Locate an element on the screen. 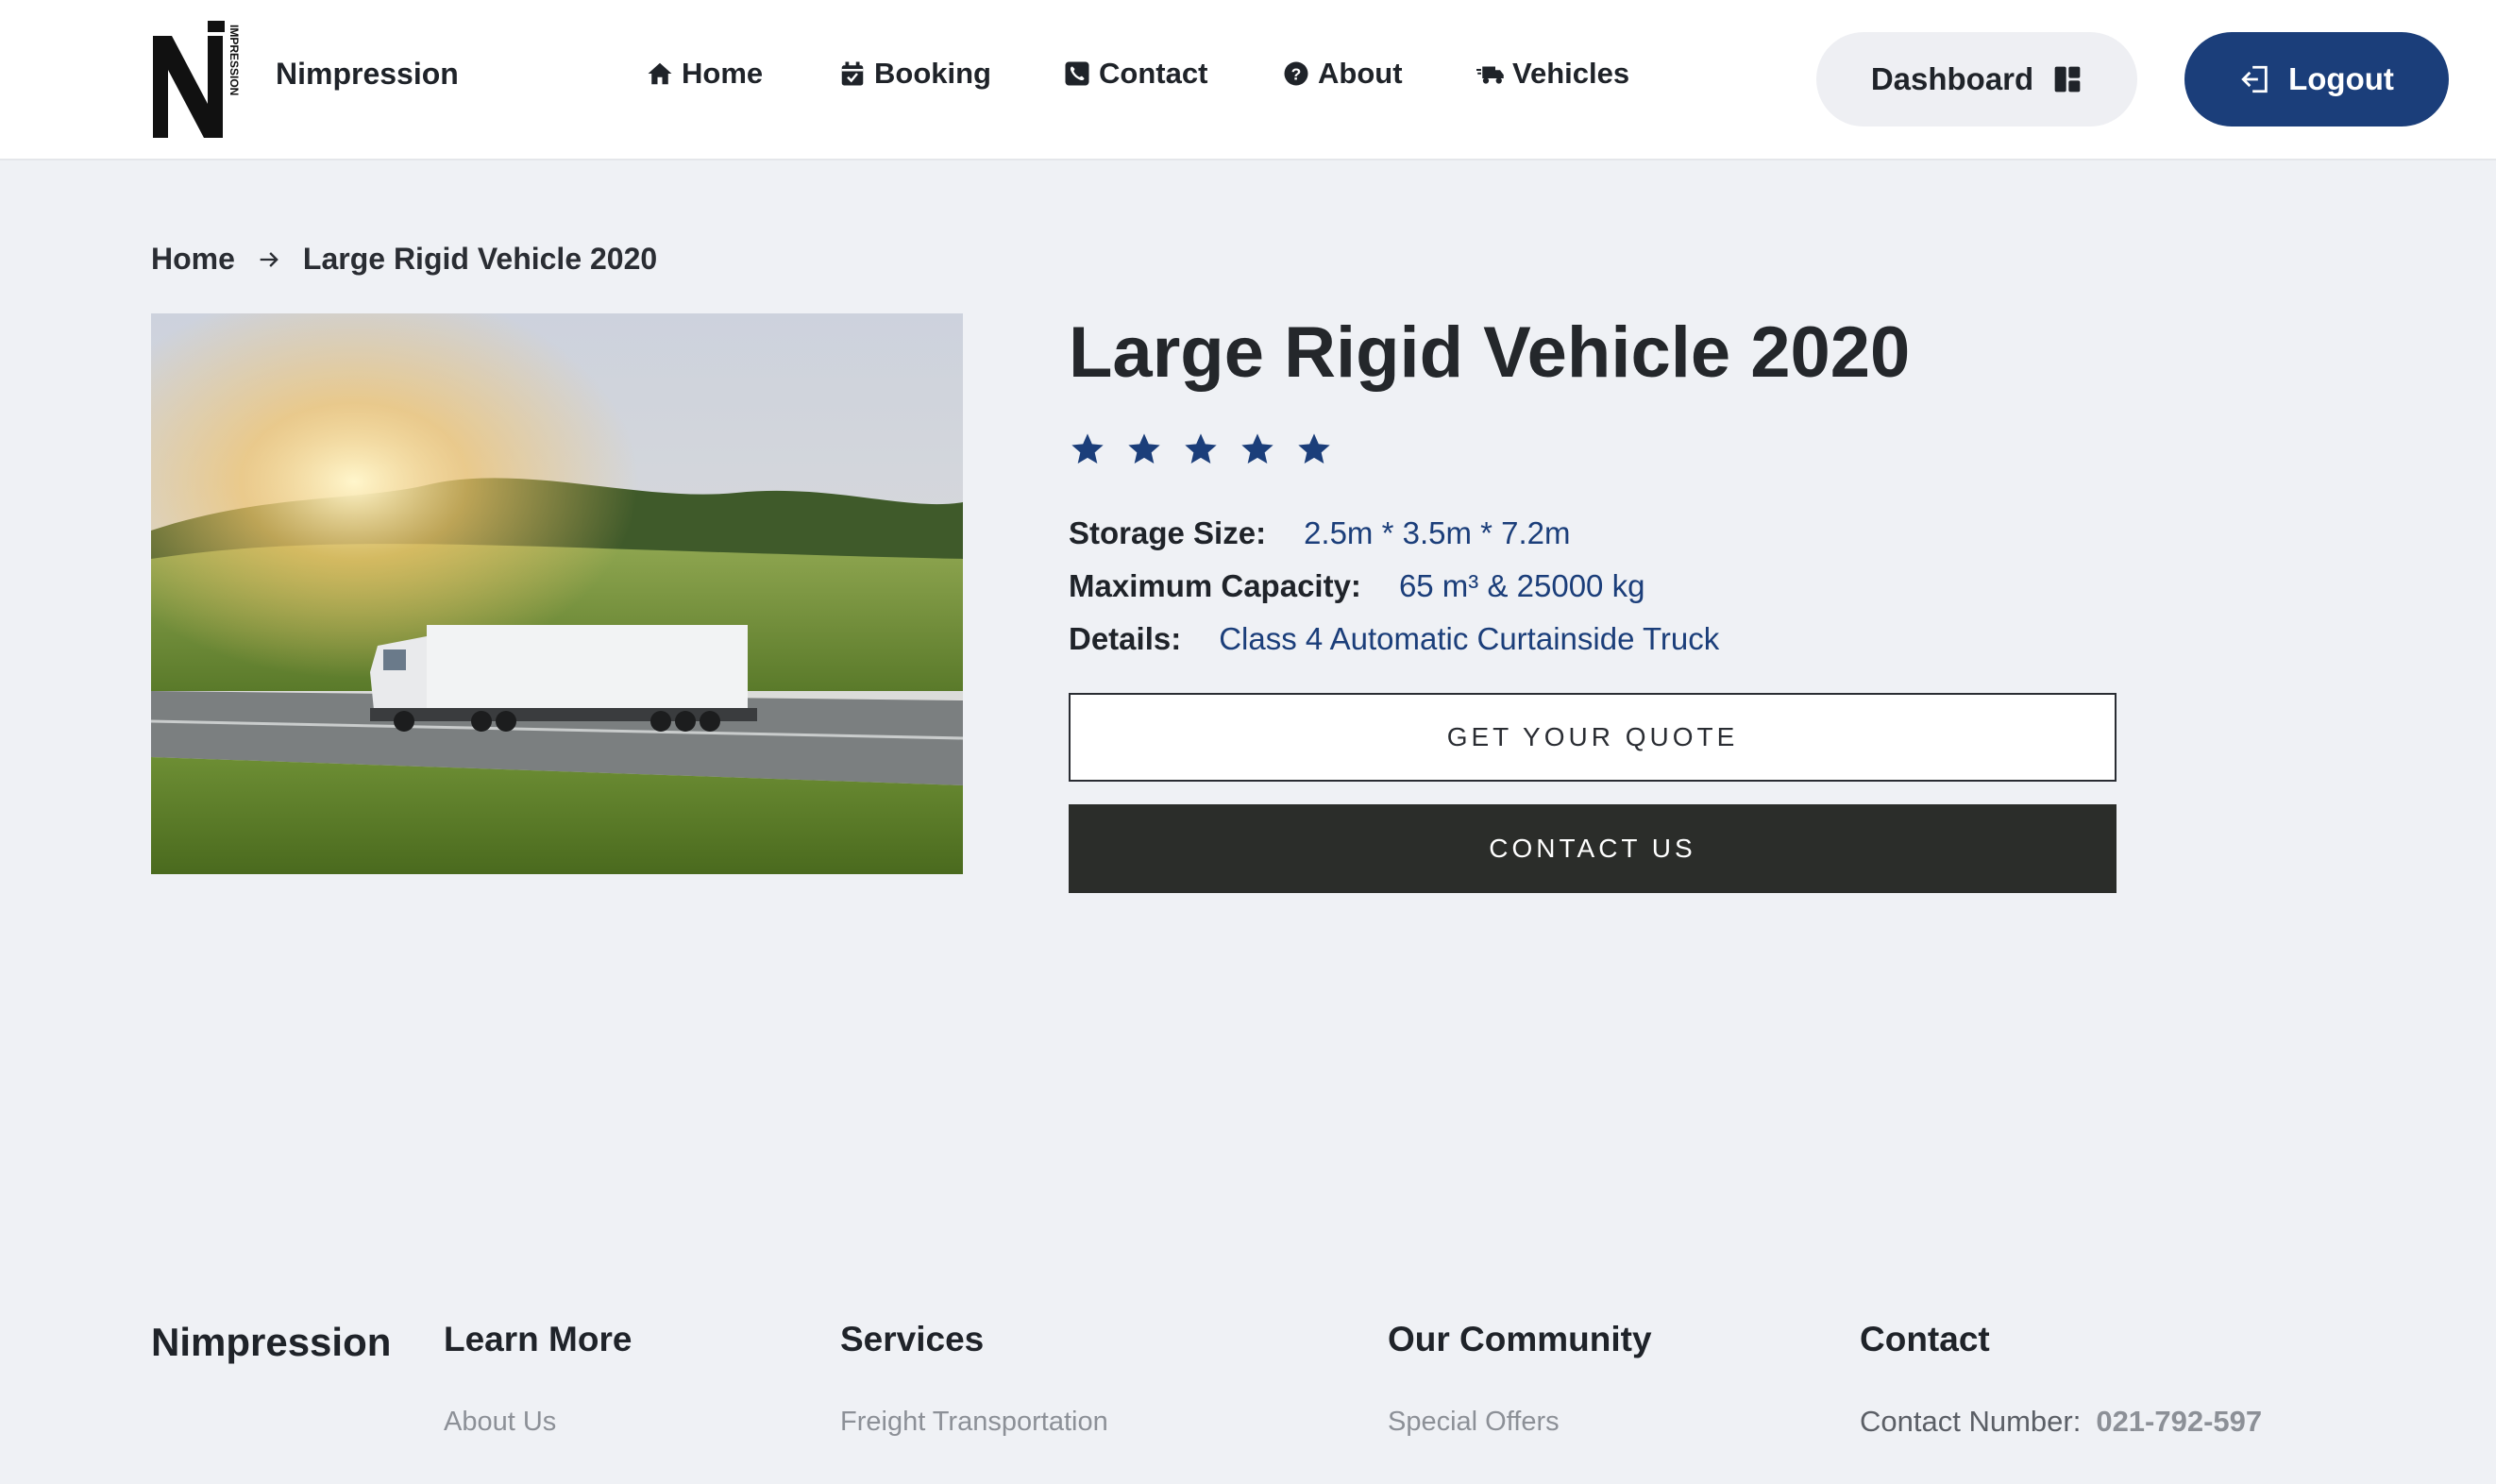  nav-home: Home is located at coordinates (704, 74).